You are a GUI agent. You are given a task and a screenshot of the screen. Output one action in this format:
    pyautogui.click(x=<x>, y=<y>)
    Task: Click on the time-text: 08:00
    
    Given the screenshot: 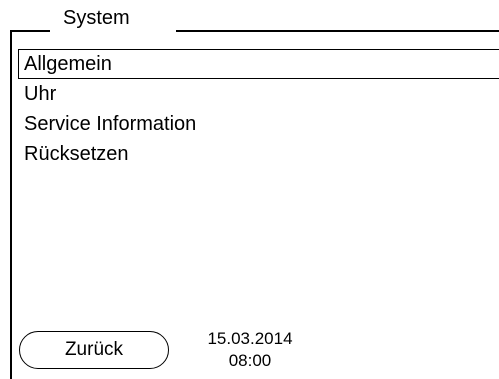 What is the action you would take?
    pyautogui.click(x=250, y=360)
    